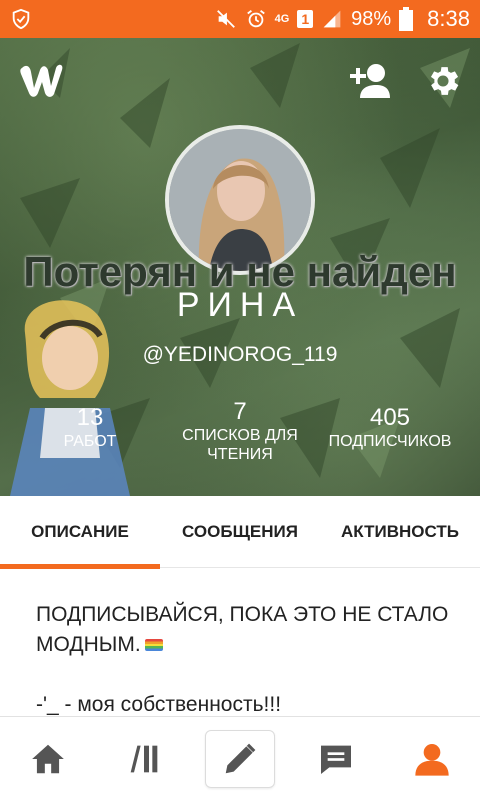 This screenshot has height=800, width=480. I want to click on library-icon, so click(144, 759).